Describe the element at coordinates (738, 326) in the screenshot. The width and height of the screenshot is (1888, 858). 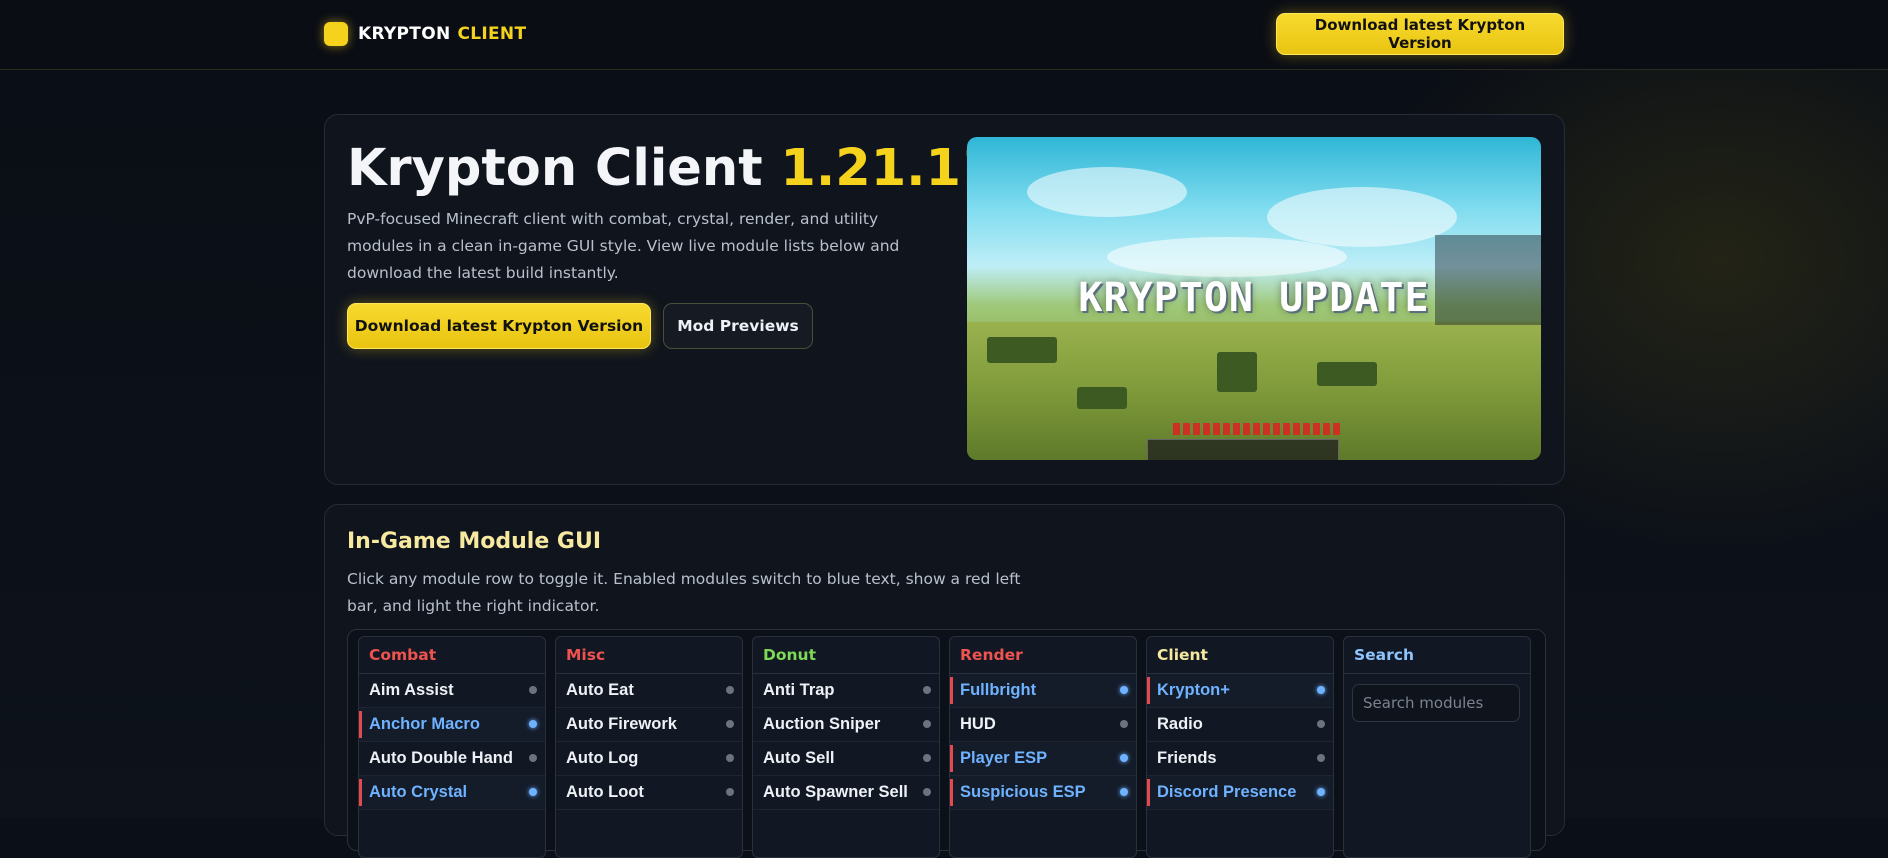
I see `mod-previews-button: Mod Previews` at that location.